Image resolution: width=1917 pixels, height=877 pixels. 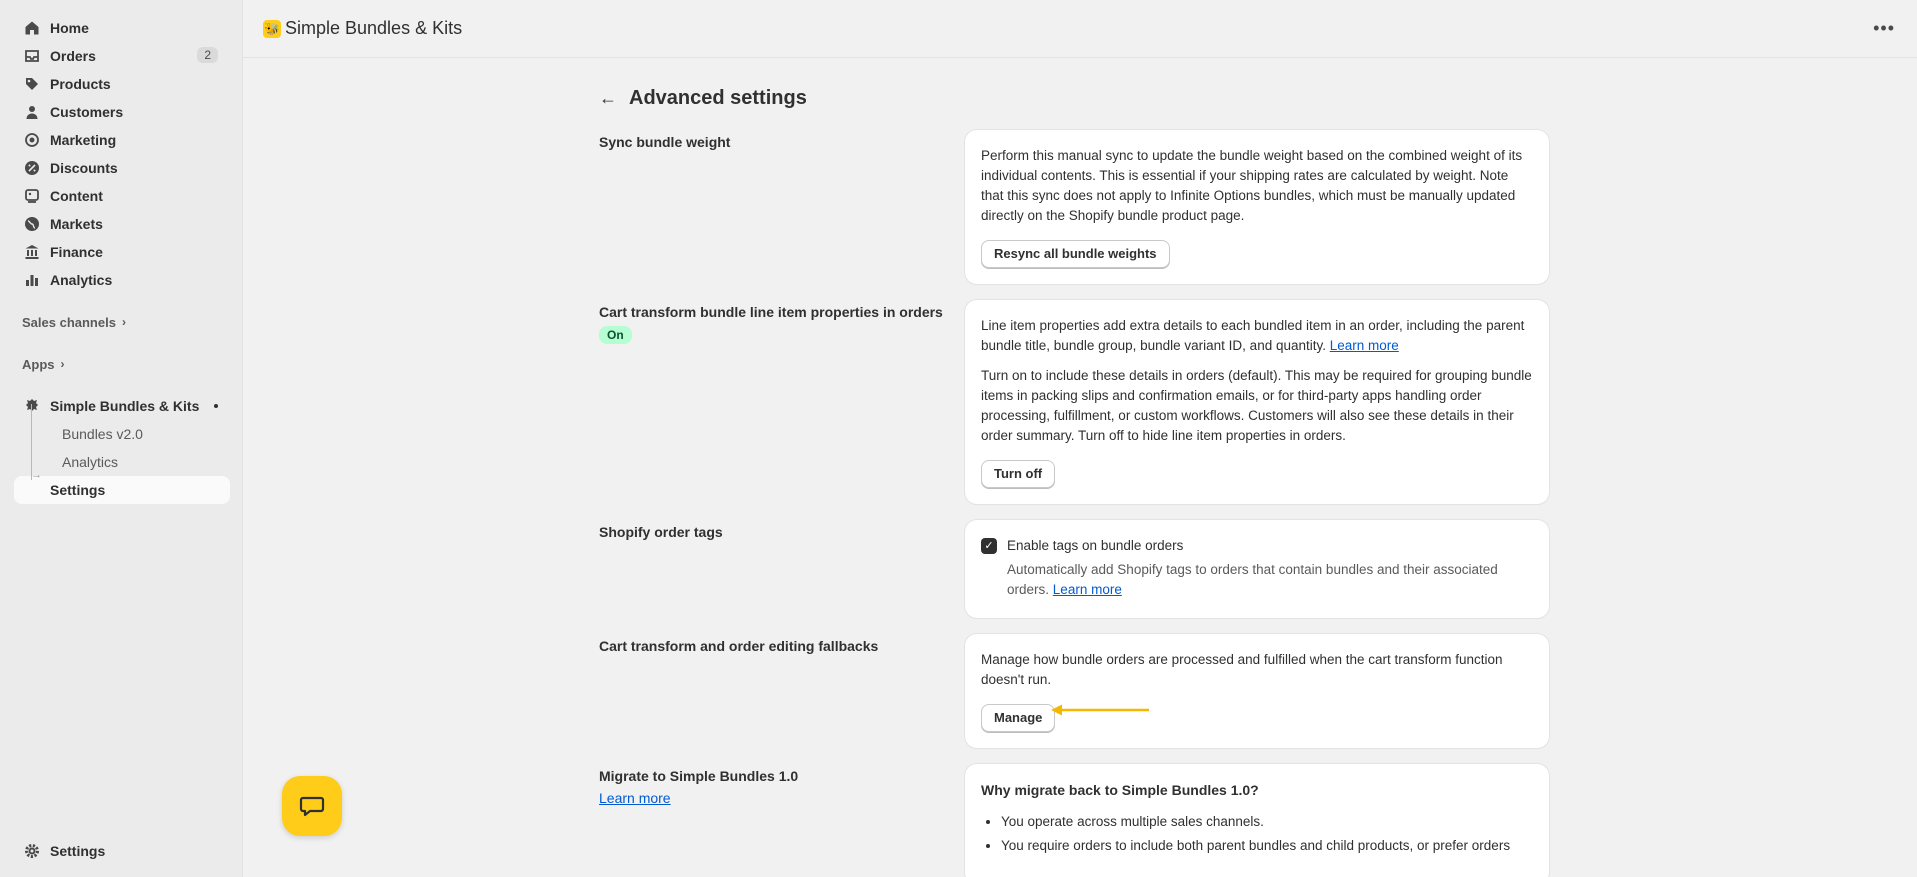 I want to click on app-title: Simple Bundles & Kits, so click(x=374, y=28).